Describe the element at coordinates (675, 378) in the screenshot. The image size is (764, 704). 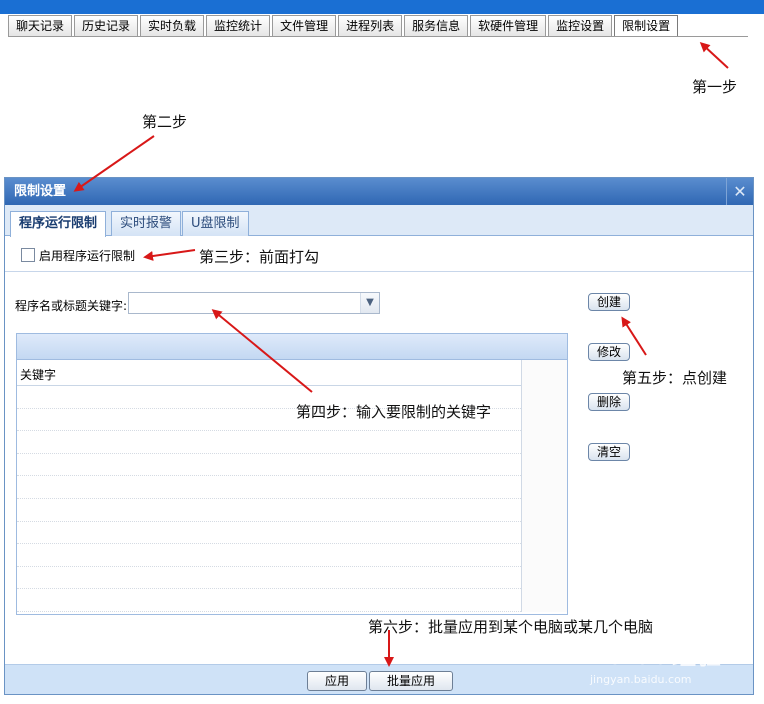
I see `annotation-step5: 第五步：点创建` at that location.